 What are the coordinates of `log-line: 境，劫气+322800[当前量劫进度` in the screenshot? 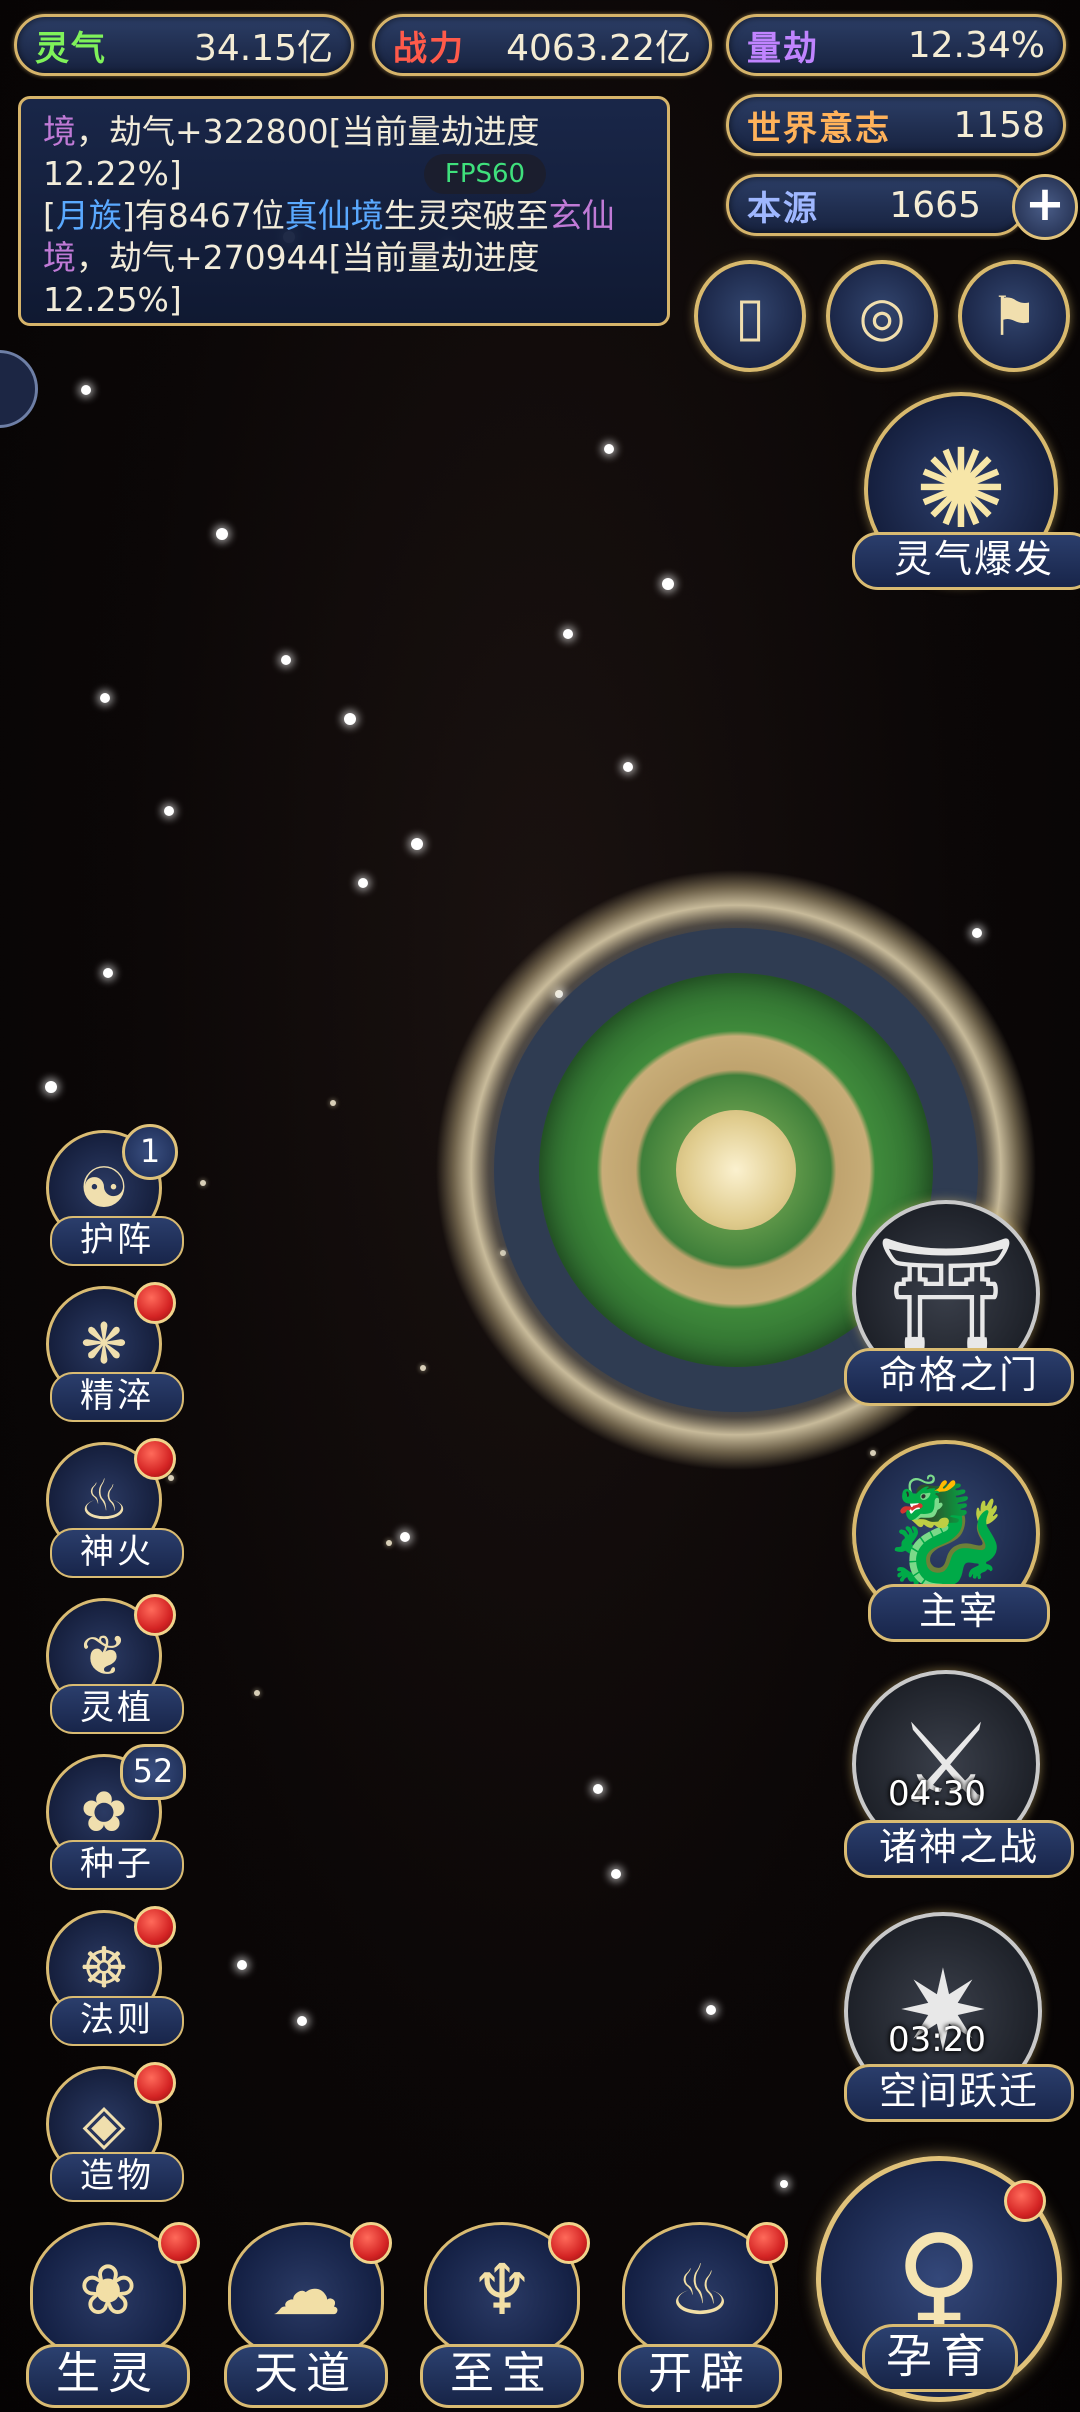 It's located at (291, 131).